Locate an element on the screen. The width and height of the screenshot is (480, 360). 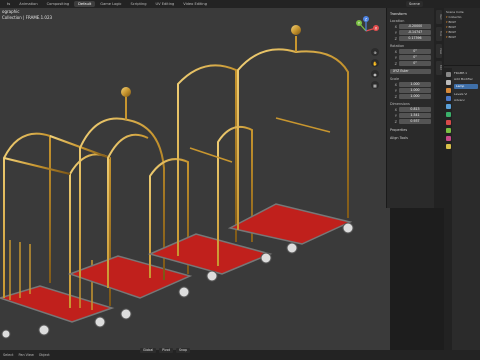
location-x-field: -0.20000 is located at coordinates (415, 26).